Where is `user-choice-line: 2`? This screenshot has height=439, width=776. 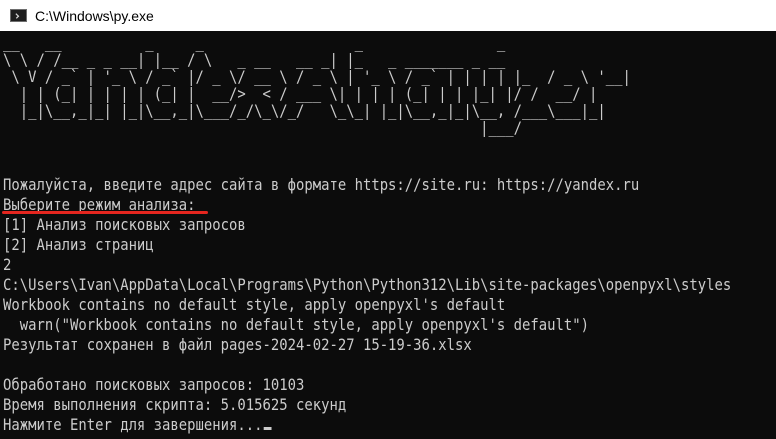 user-choice-line: 2 is located at coordinates (7, 264).